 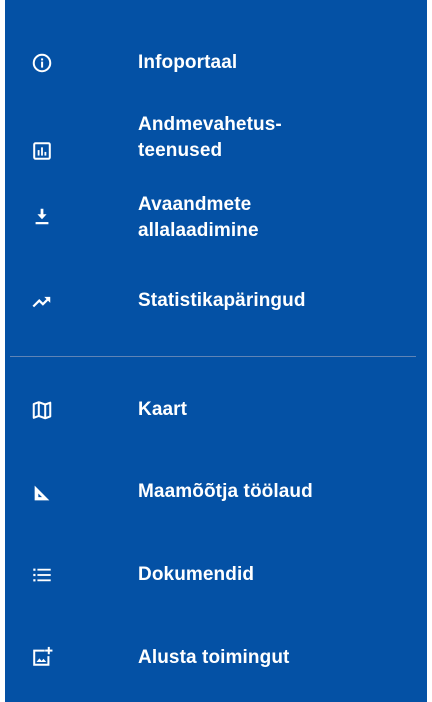 What do you see at coordinates (263, 138) in the screenshot?
I see `menu-item-label: Andmevahetus- teenused` at bounding box center [263, 138].